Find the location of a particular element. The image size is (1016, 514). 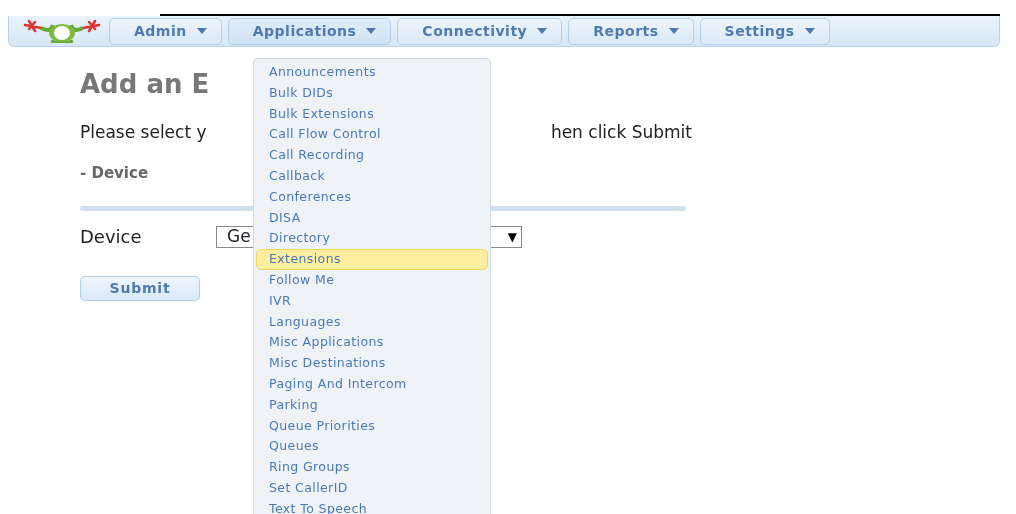

device-label: Device is located at coordinates (111, 237).